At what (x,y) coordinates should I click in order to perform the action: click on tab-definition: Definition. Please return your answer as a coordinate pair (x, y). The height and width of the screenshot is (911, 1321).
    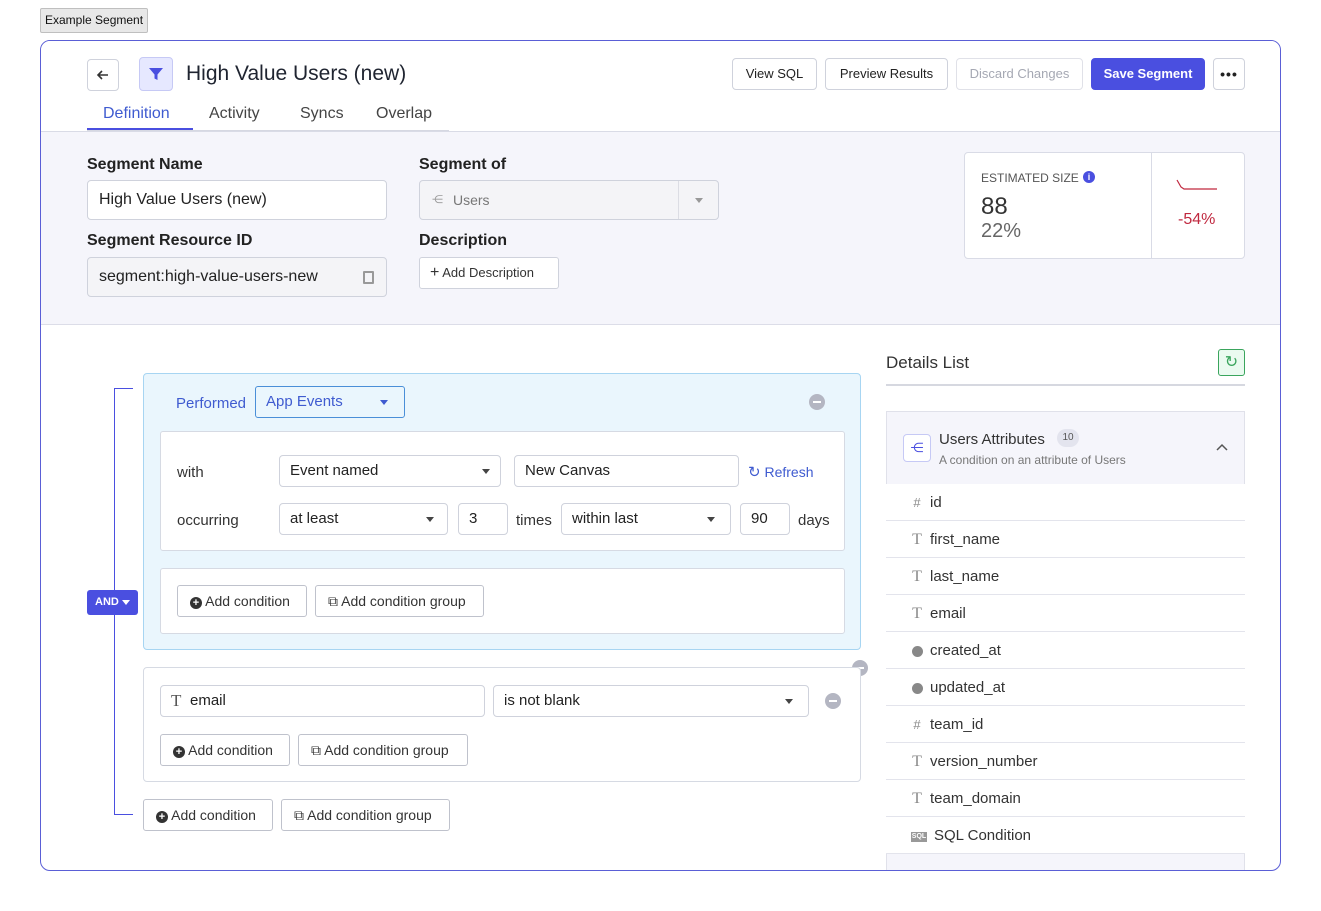
    Looking at the image, I should click on (136, 114).